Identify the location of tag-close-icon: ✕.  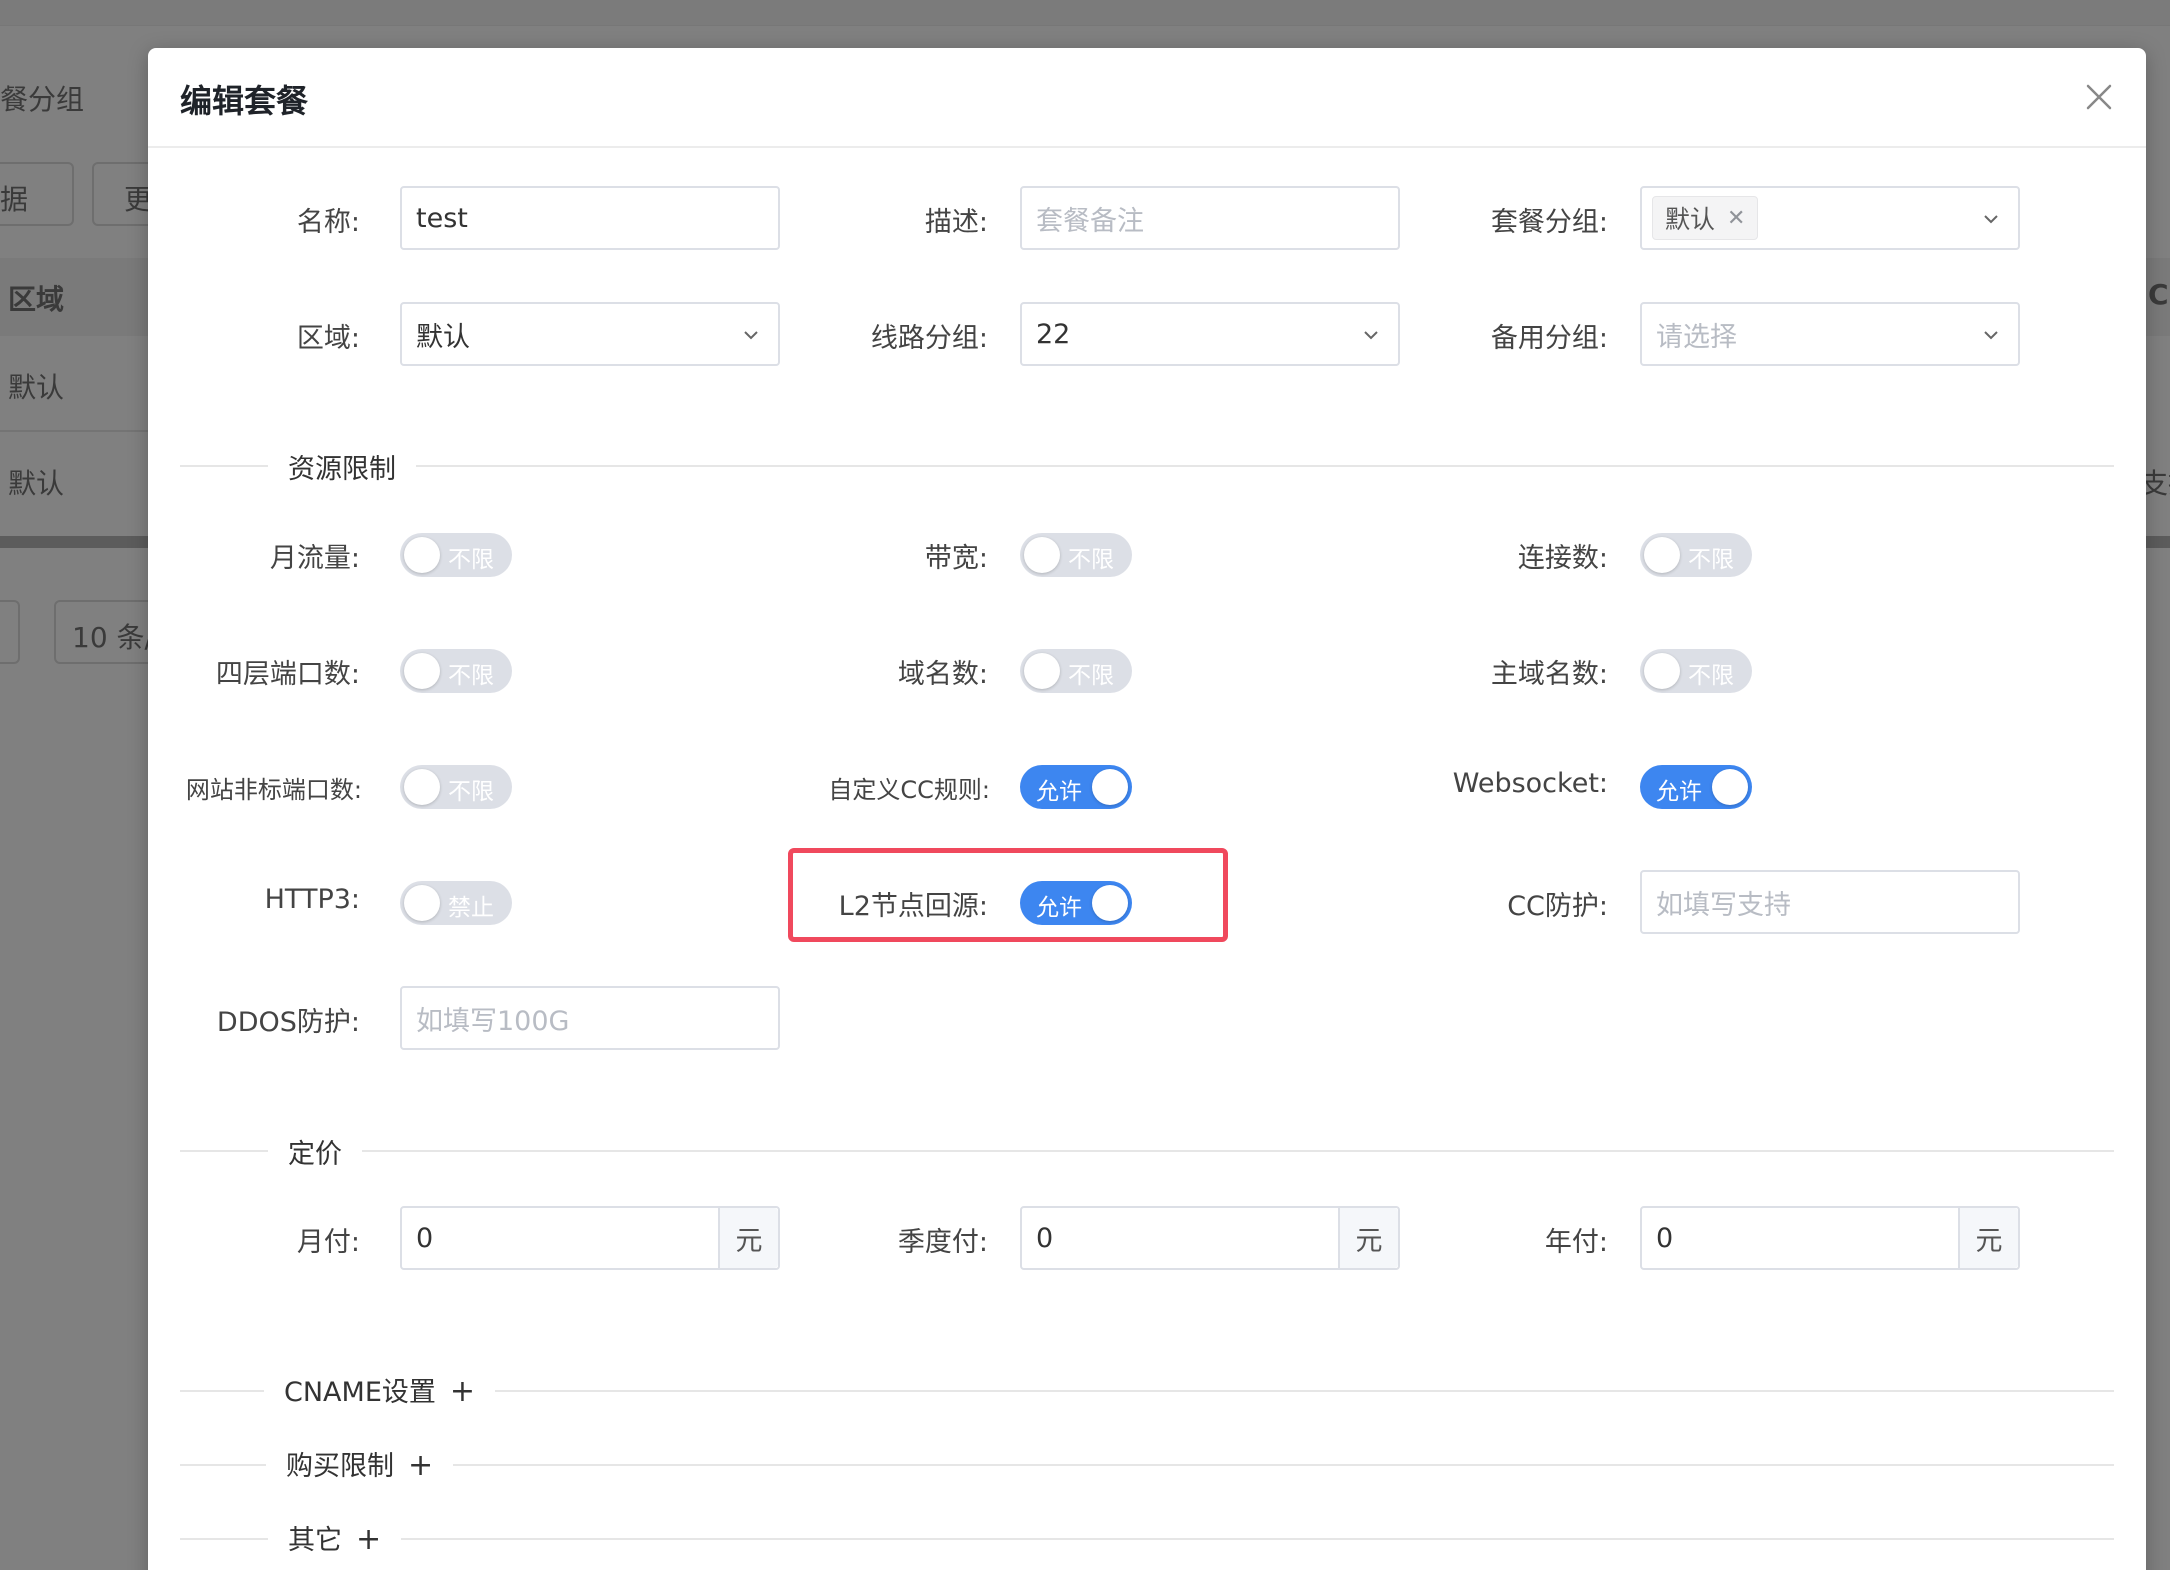
(1736, 218).